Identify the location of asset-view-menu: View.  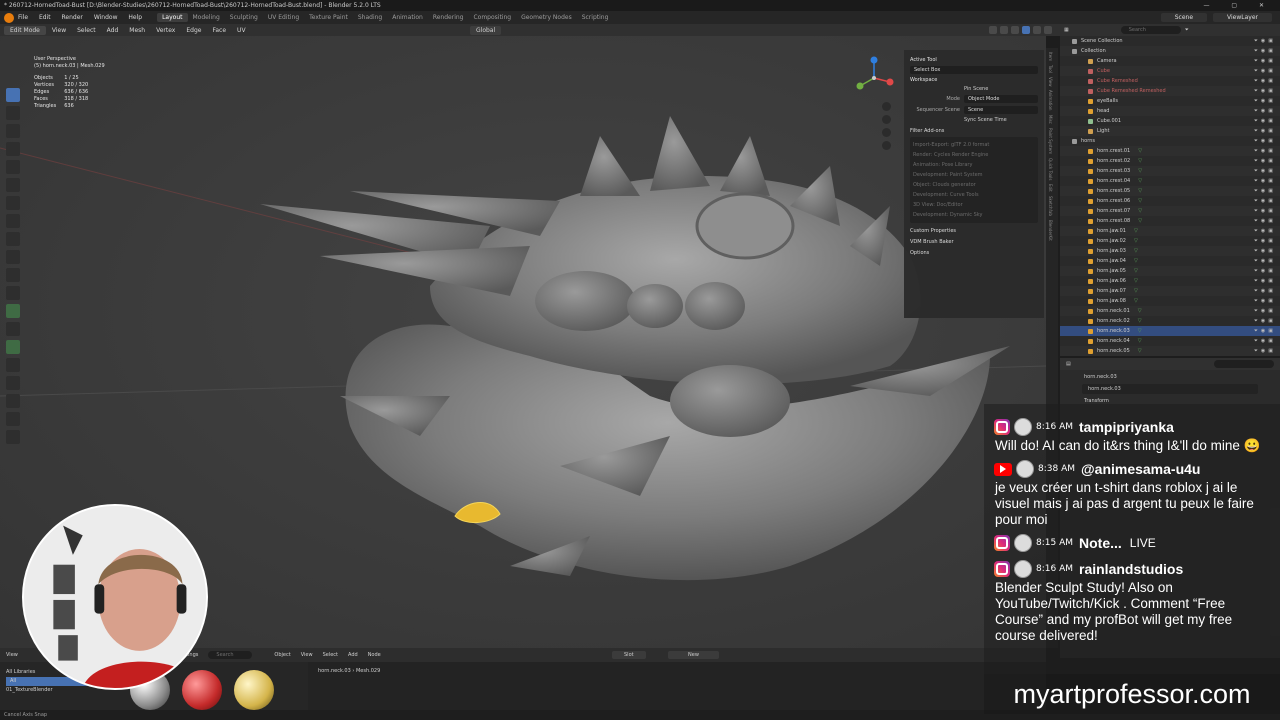
(12, 655).